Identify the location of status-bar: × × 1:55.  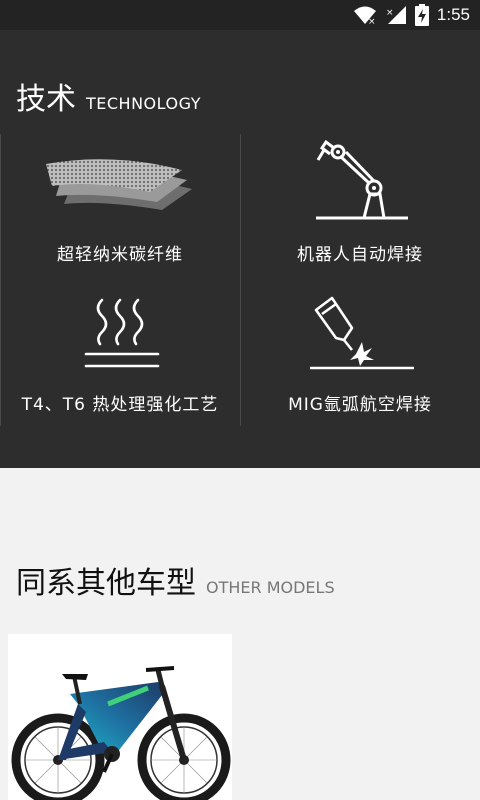
(240, 15).